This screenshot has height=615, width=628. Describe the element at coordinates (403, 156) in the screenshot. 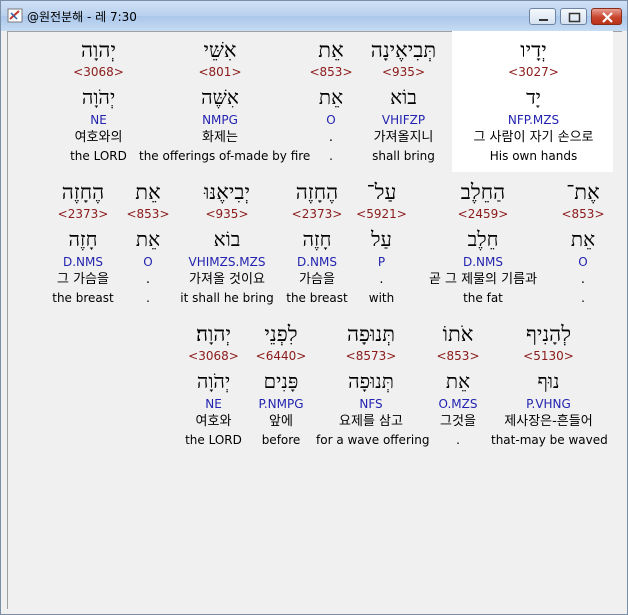

I see `english-gloss: shall bring` at that location.